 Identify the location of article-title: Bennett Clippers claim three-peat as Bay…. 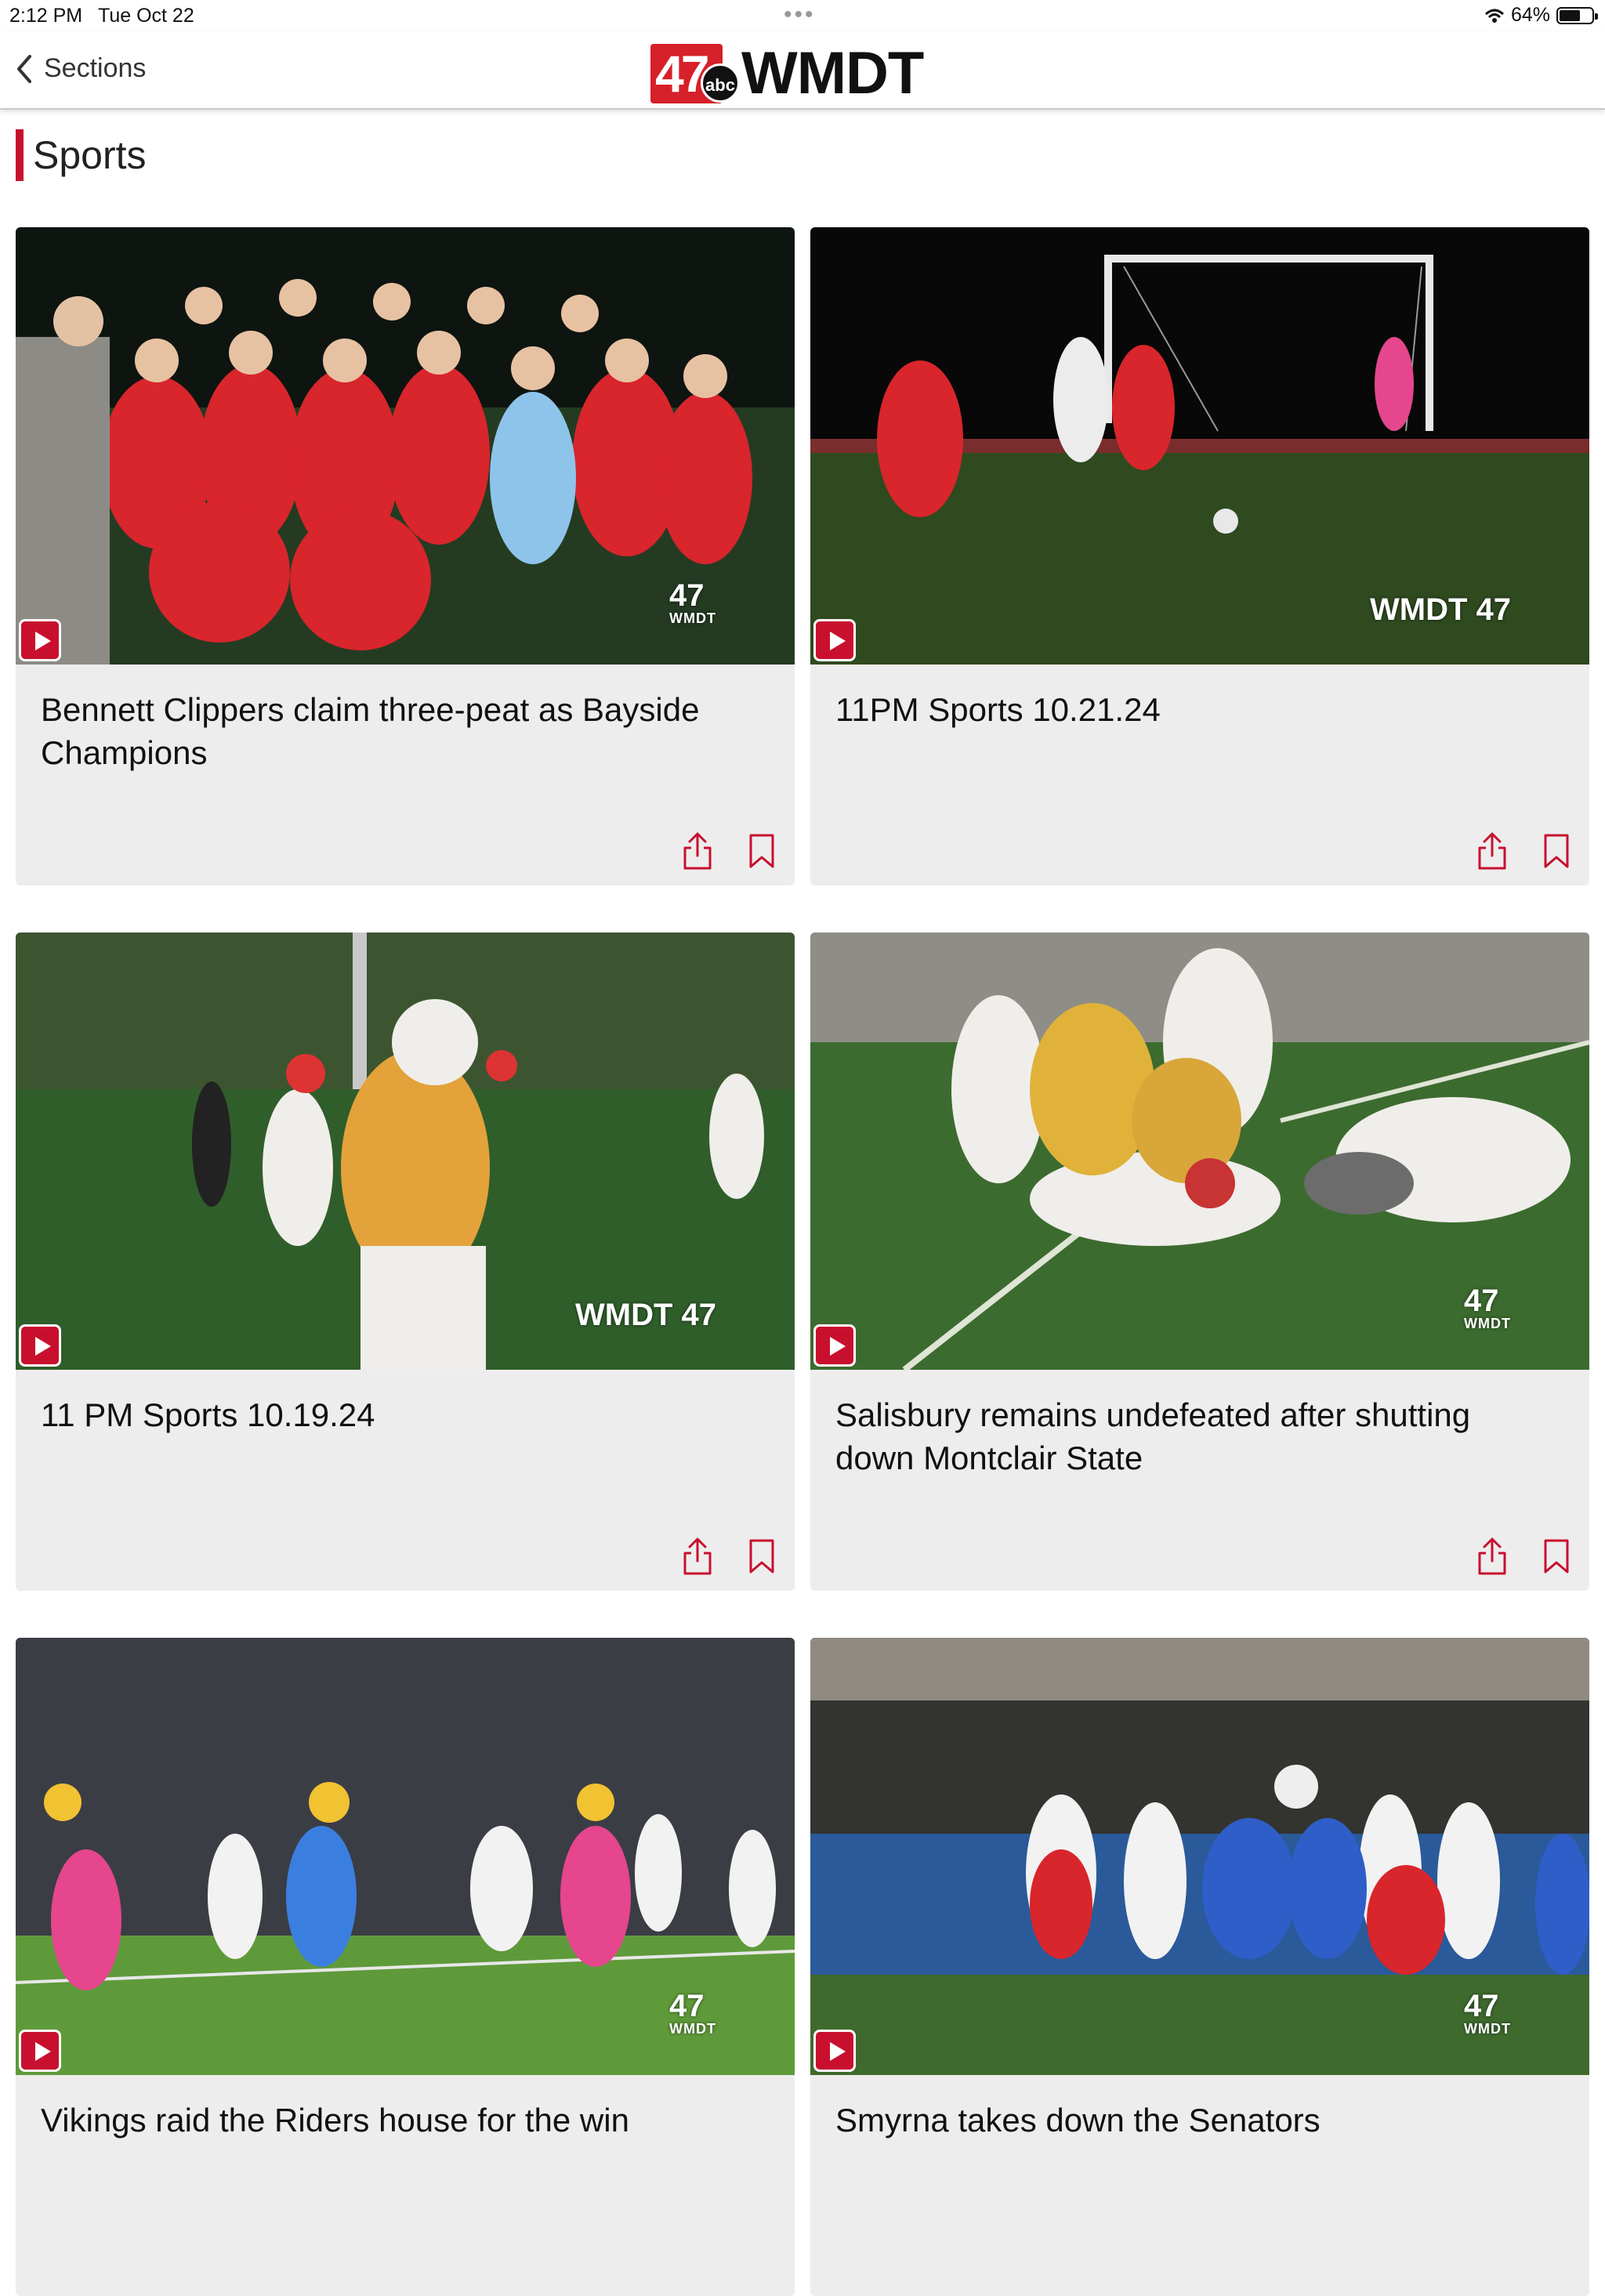
(393, 731).